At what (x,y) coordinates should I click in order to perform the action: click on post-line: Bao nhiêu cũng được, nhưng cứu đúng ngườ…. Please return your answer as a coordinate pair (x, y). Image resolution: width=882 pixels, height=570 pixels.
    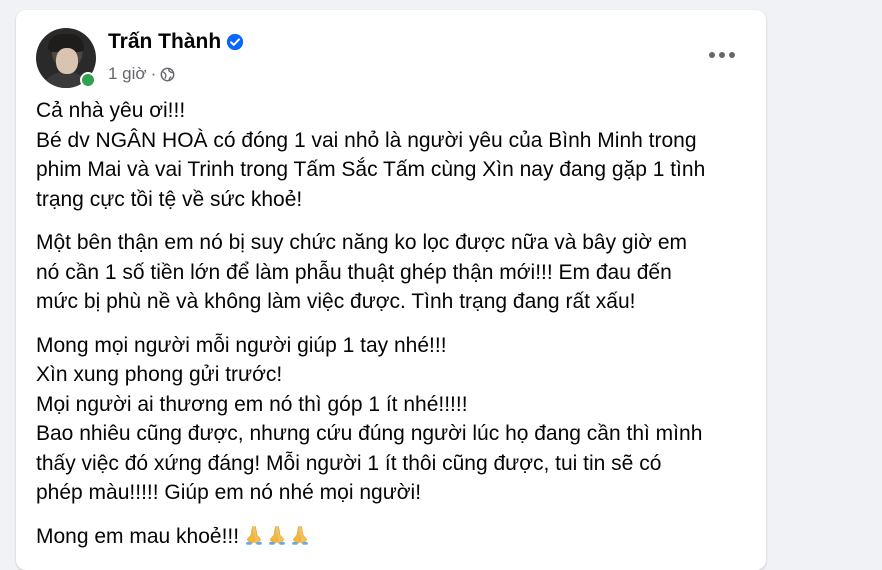
    Looking at the image, I should click on (369, 433).